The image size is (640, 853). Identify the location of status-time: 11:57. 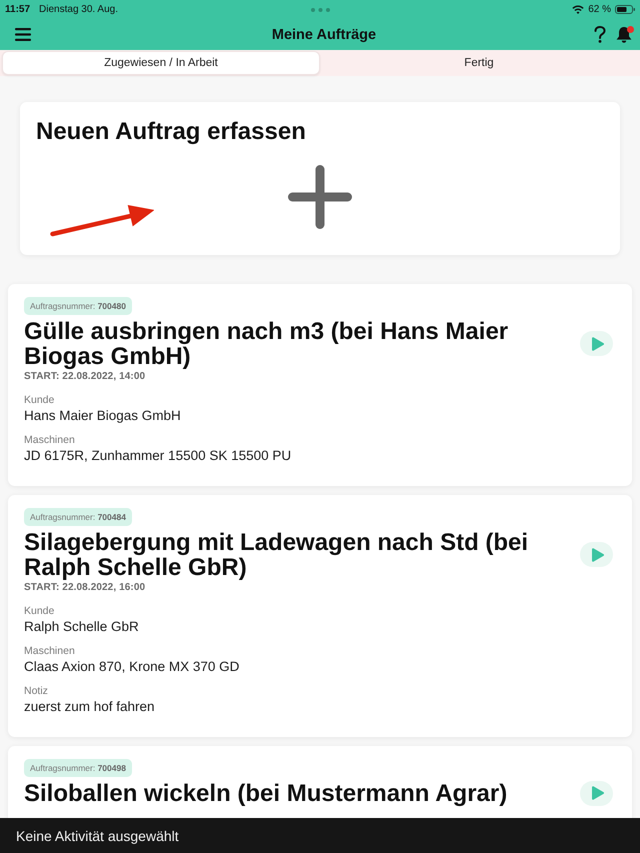
(17, 9).